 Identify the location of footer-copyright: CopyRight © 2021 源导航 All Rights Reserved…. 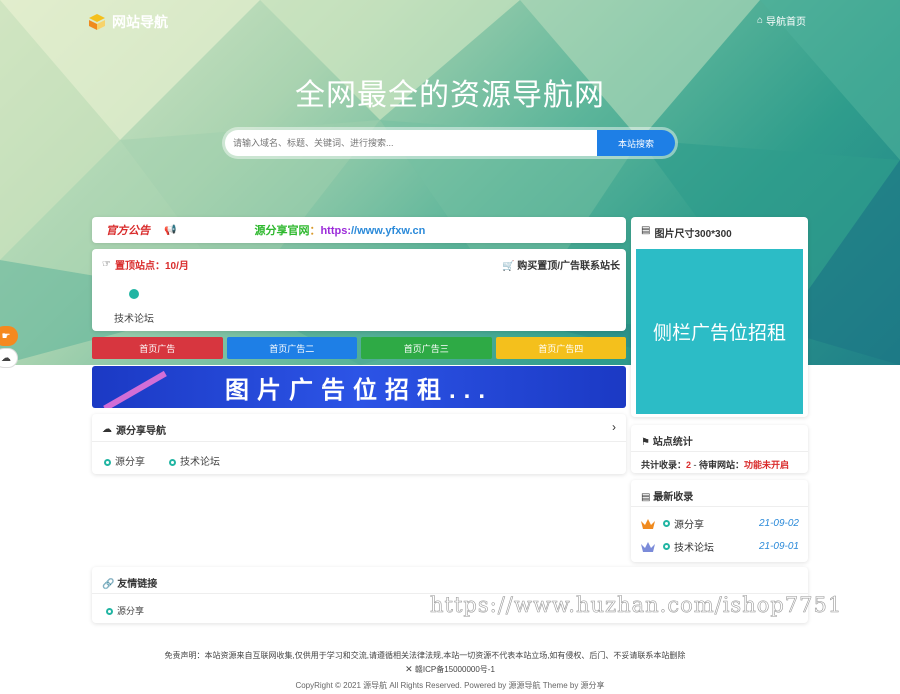
(450, 685).